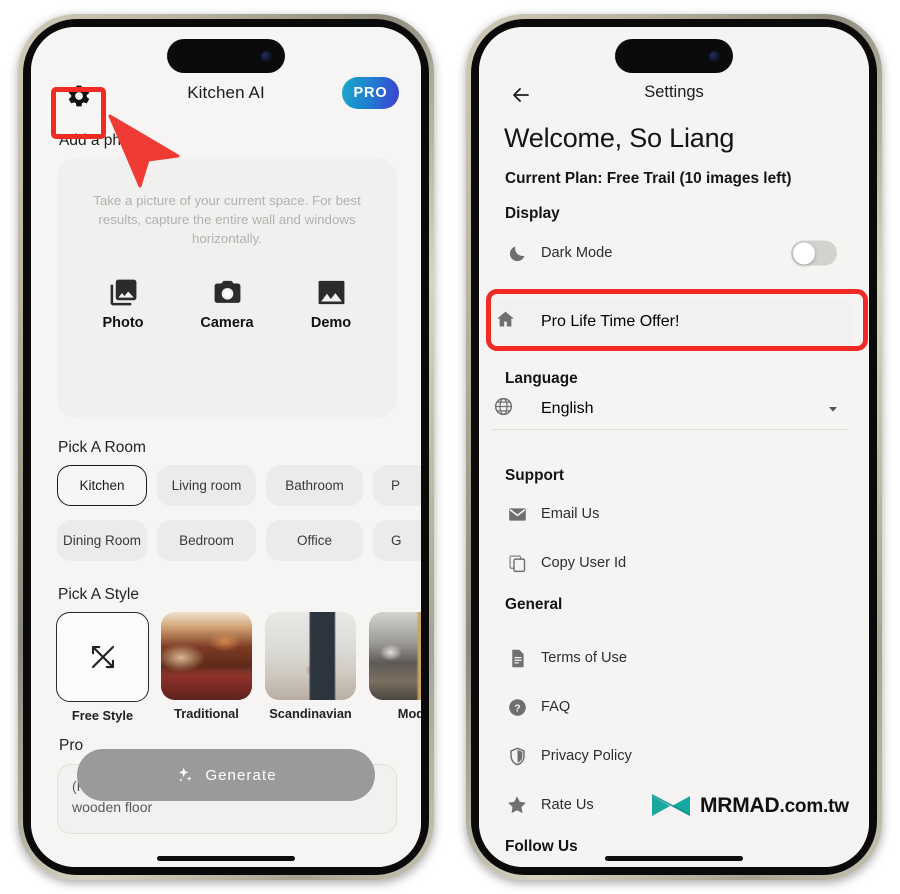 Image resolution: width=900 pixels, height=894 pixels. Describe the element at coordinates (584, 658) in the screenshot. I see `terms-of-use-label: Terms of Use` at that location.